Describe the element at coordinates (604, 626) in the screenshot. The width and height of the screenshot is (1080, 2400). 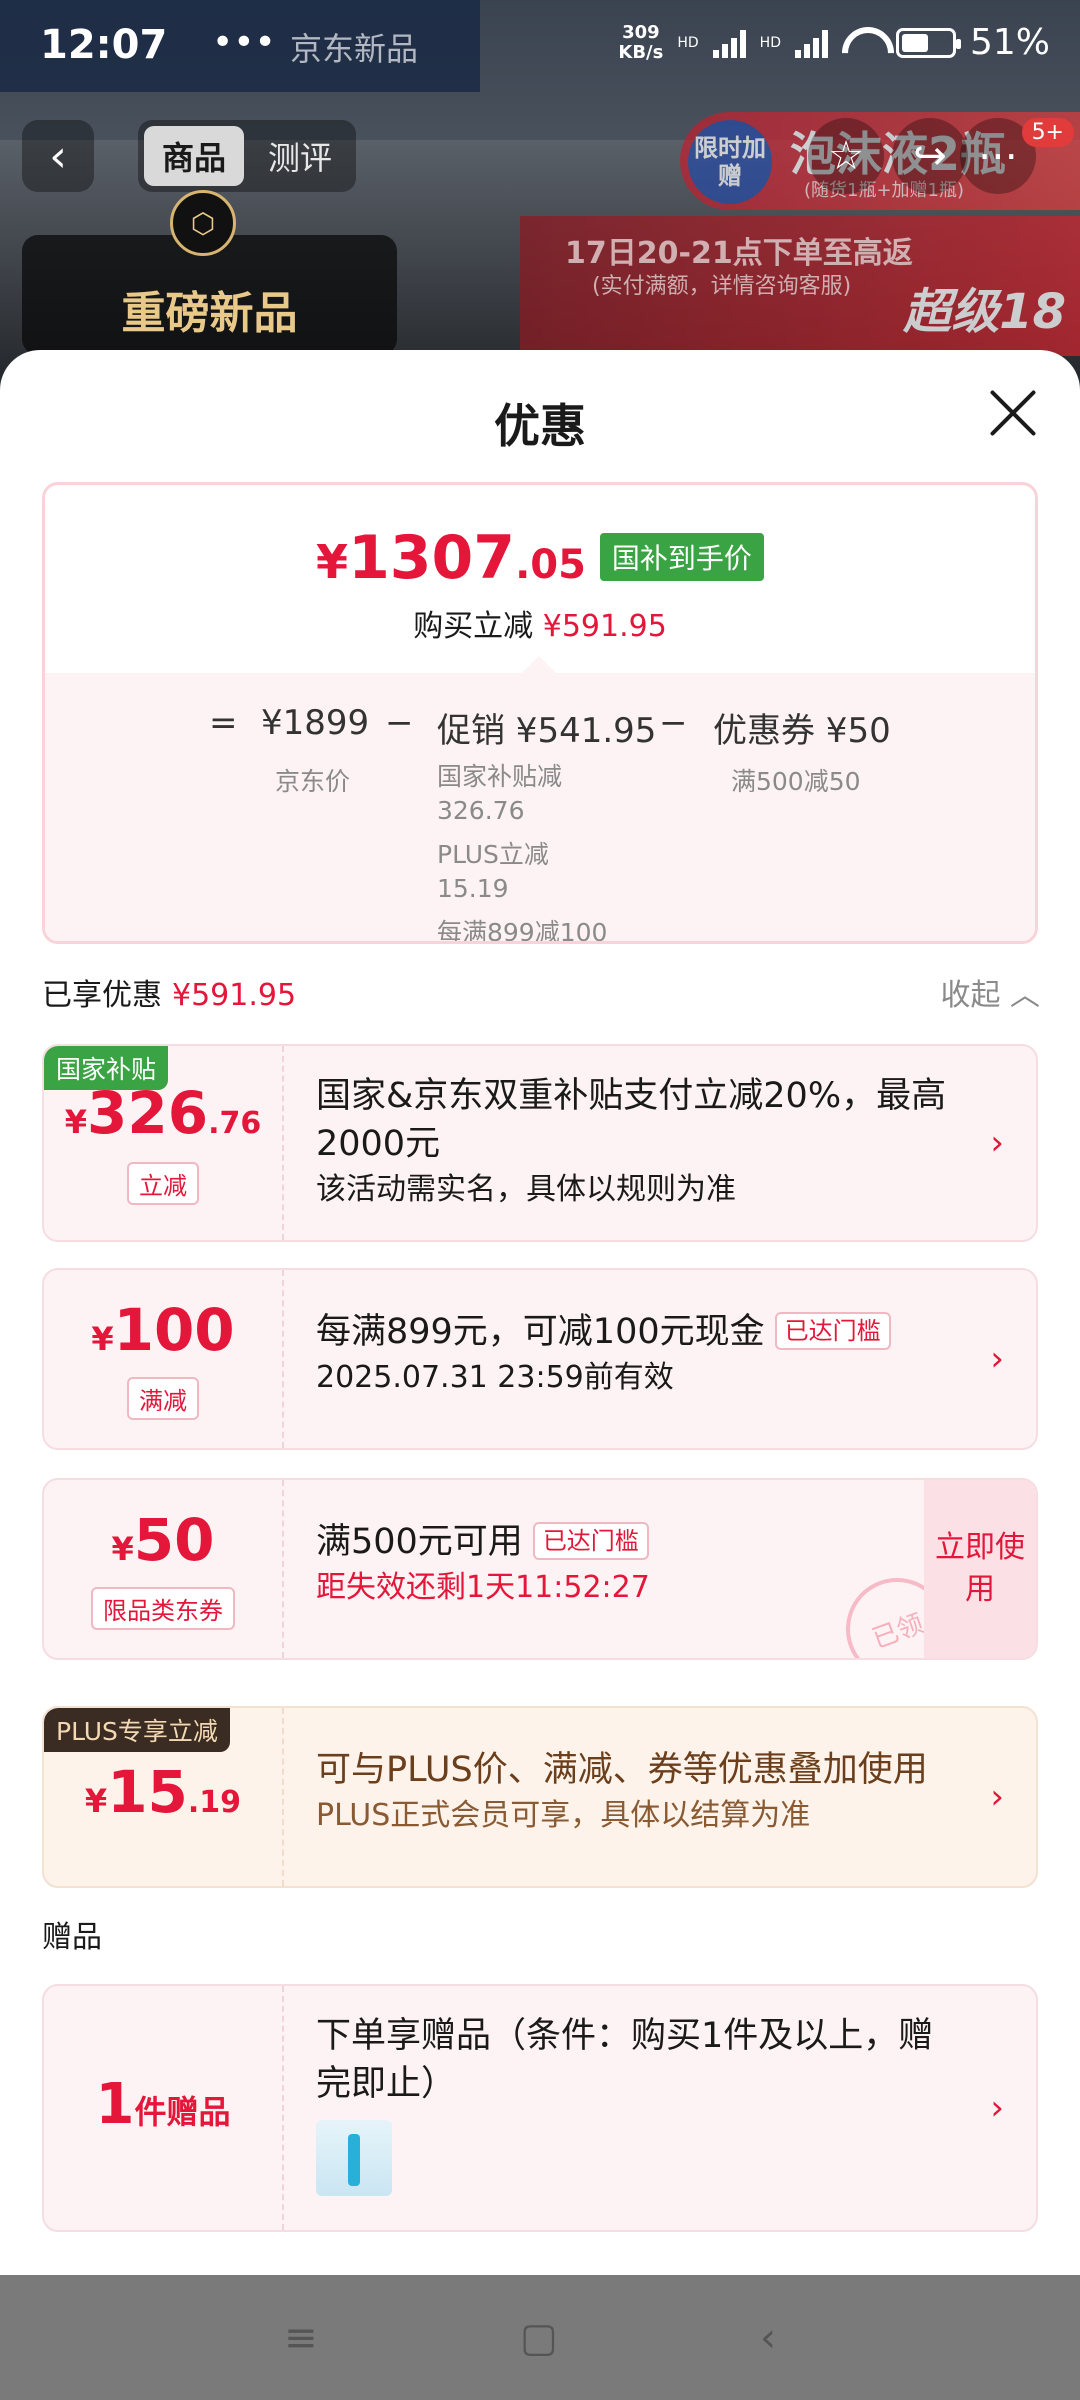
I see `reduce-value: ¥591.95` at that location.